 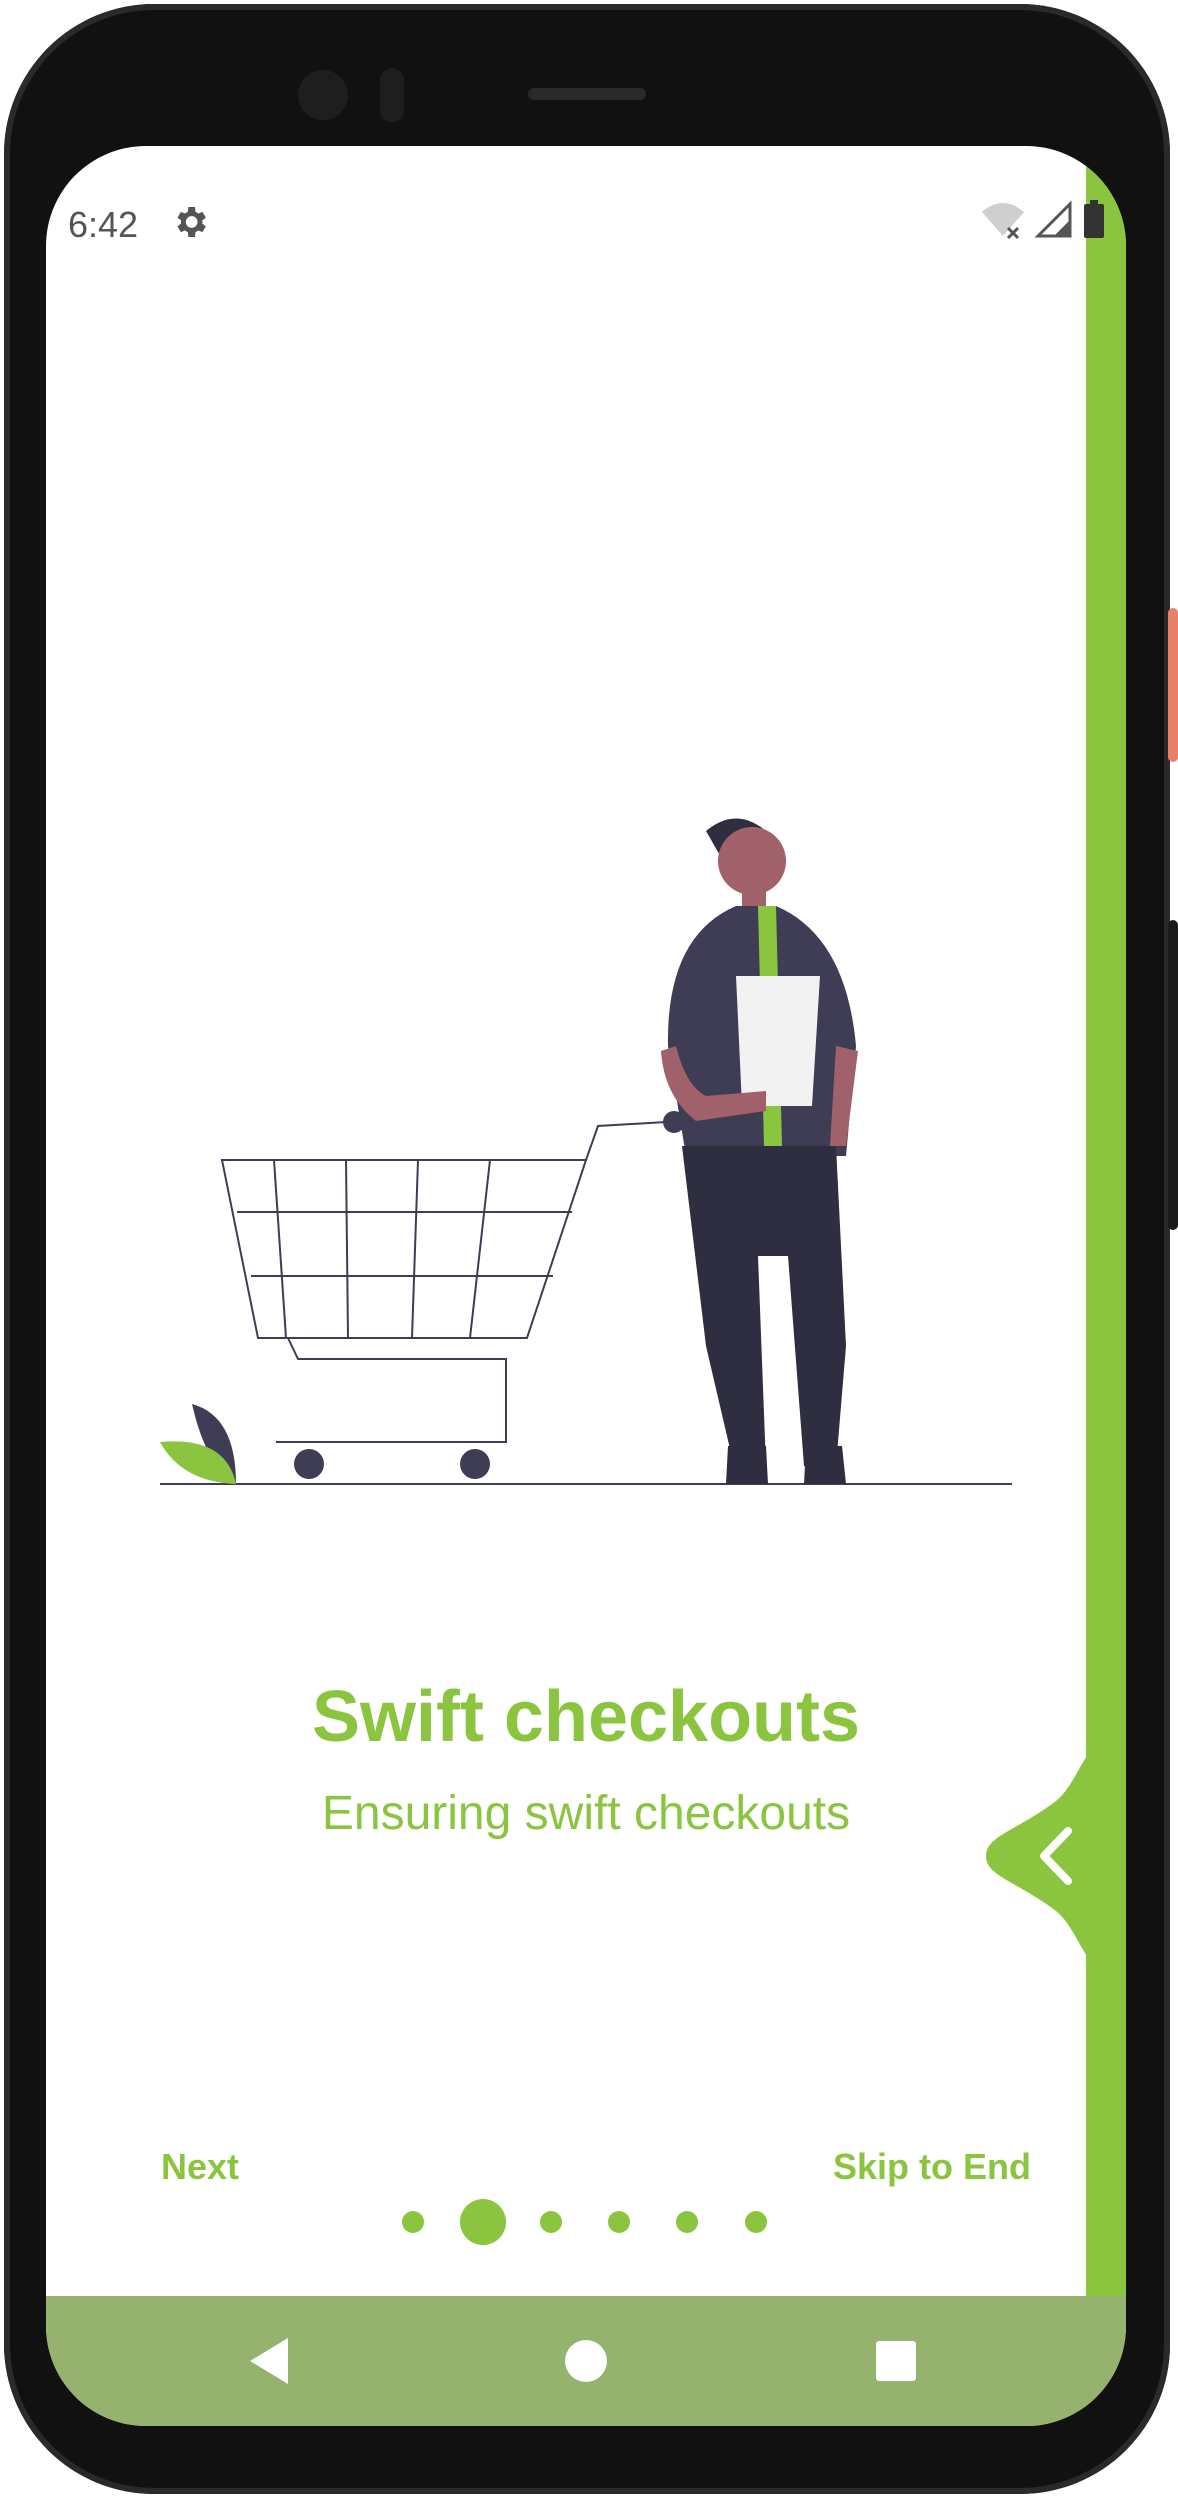 I want to click on home-circle-icon, so click(x=586, y=2361).